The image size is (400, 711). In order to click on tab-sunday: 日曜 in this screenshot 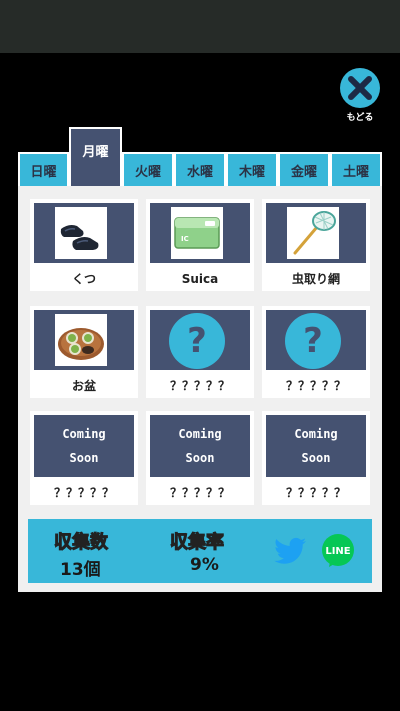, I will do `click(43, 170)`.